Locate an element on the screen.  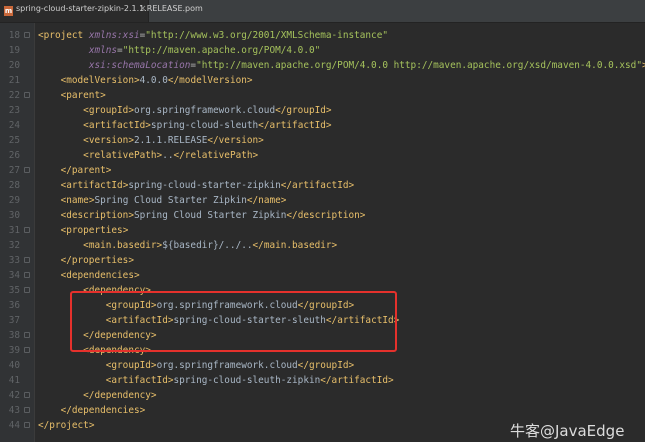
line-number: 26 is located at coordinates (14, 155).